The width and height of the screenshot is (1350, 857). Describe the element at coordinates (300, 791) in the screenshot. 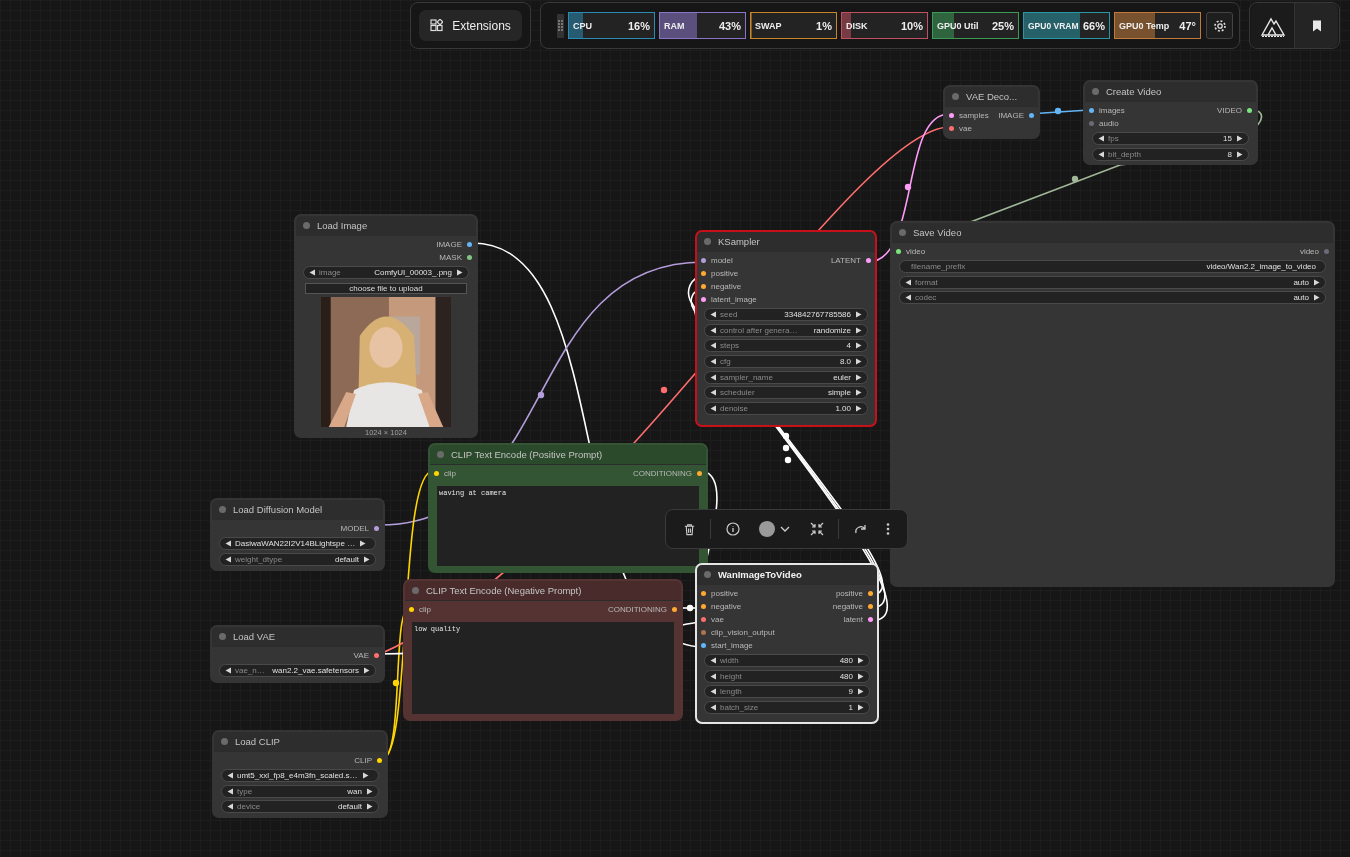

I see `widget-field: type wan` at that location.